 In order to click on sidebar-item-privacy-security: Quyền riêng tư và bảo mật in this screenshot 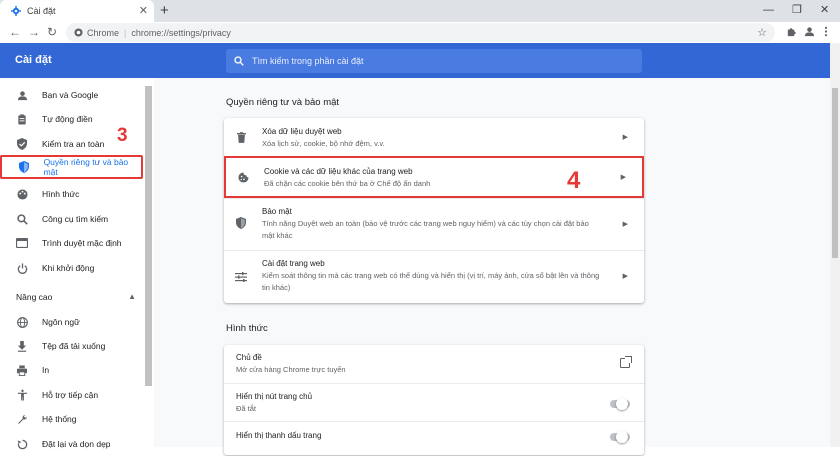, I will do `click(71, 167)`.